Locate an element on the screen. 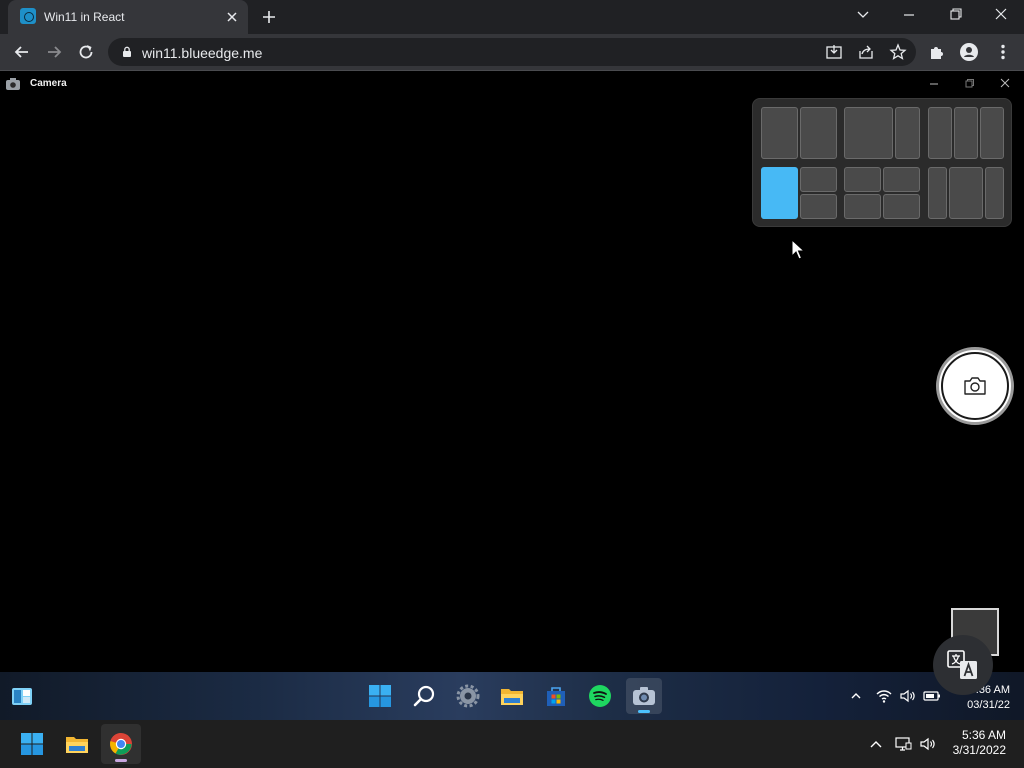  snap-zone-right-half is located at coordinates (818, 133).